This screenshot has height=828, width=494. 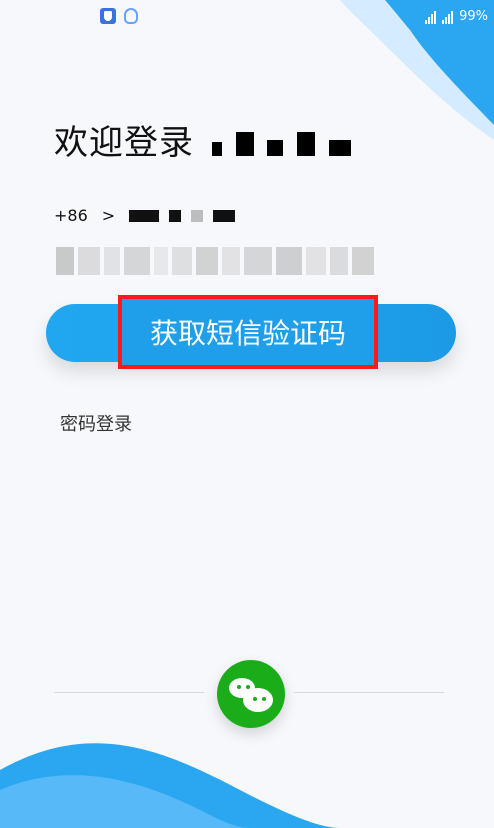 I want to click on redacted-input-field, so click(x=216, y=261).